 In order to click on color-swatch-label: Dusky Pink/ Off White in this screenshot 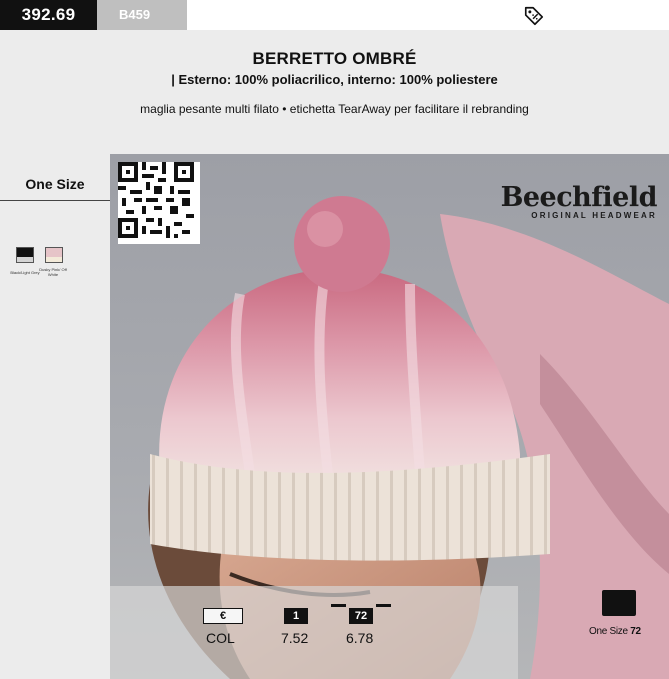, I will do `click(53, 272)`.